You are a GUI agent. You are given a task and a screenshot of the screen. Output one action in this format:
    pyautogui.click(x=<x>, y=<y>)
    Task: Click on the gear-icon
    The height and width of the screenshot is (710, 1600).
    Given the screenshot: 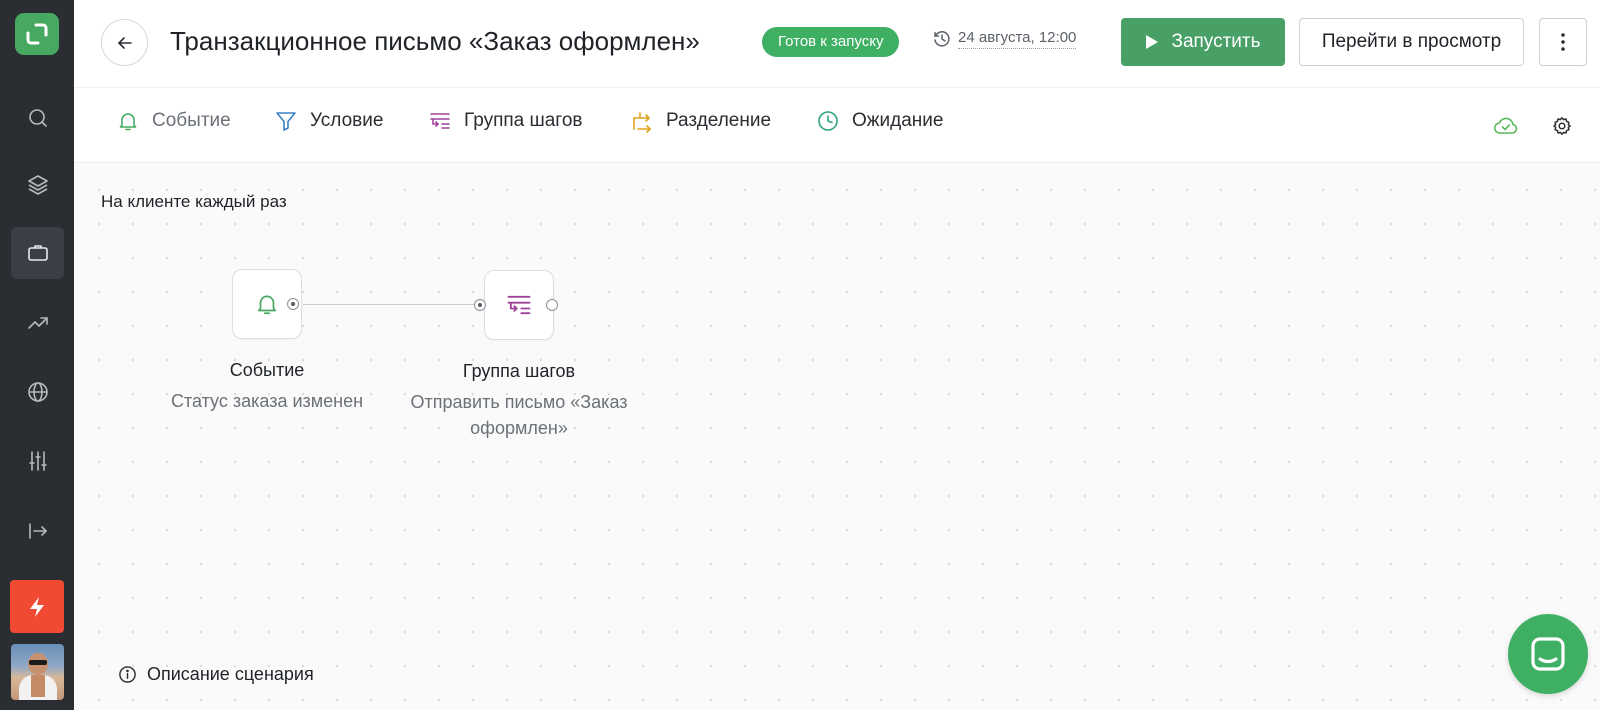 What is the action you would take?
    pyautogui.click(x=1562, y=126)
    